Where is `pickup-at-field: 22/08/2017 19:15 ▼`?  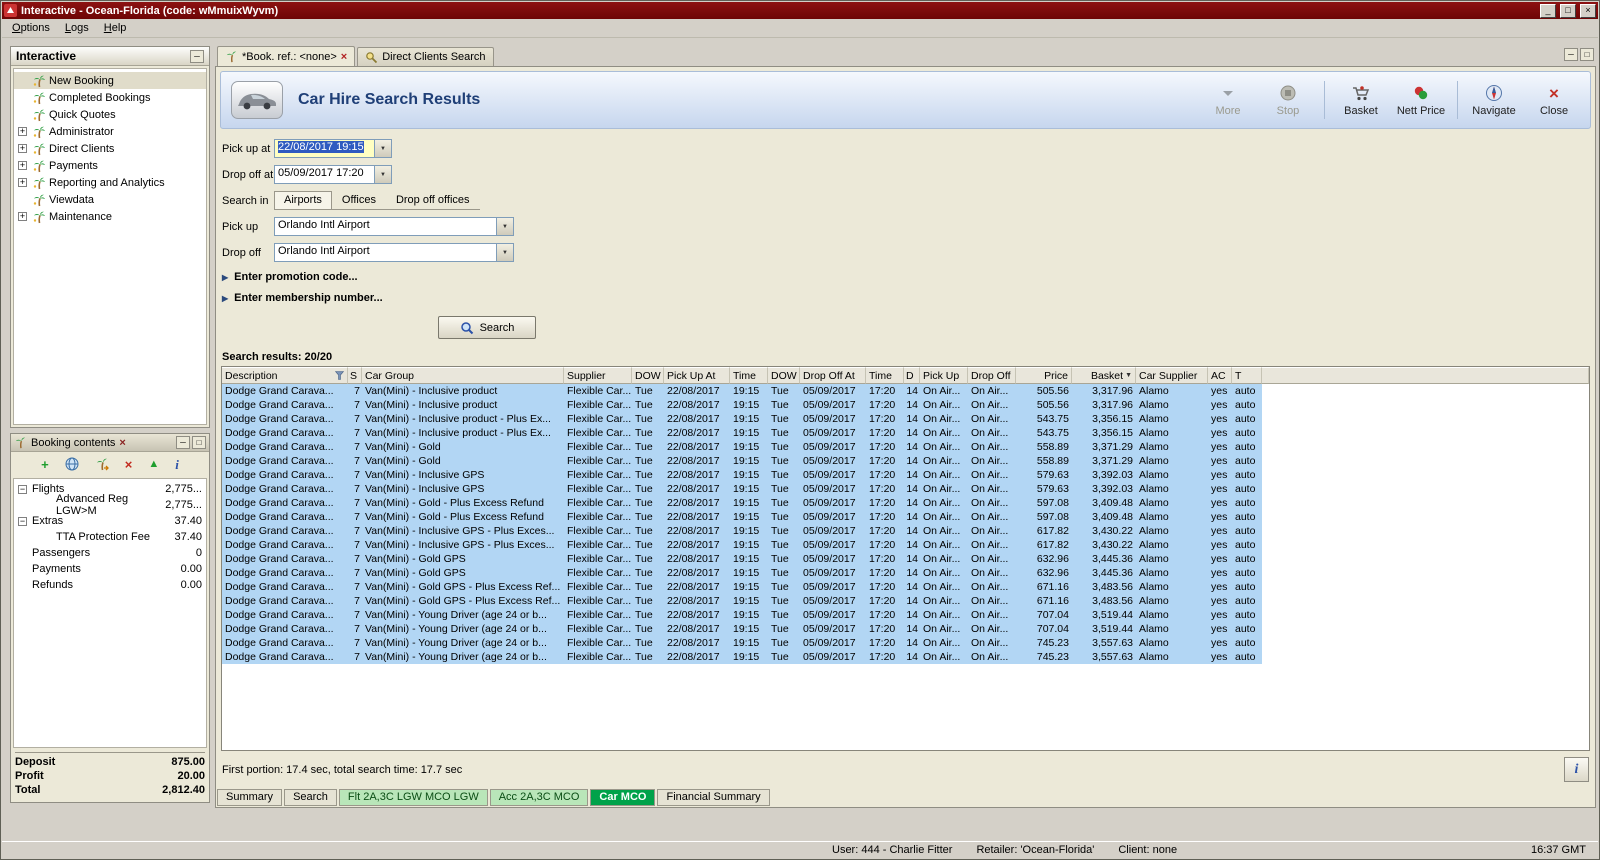 pickup-at-field: 22/08/2017 19:15 ▼ is located at coordinates (333, 148).